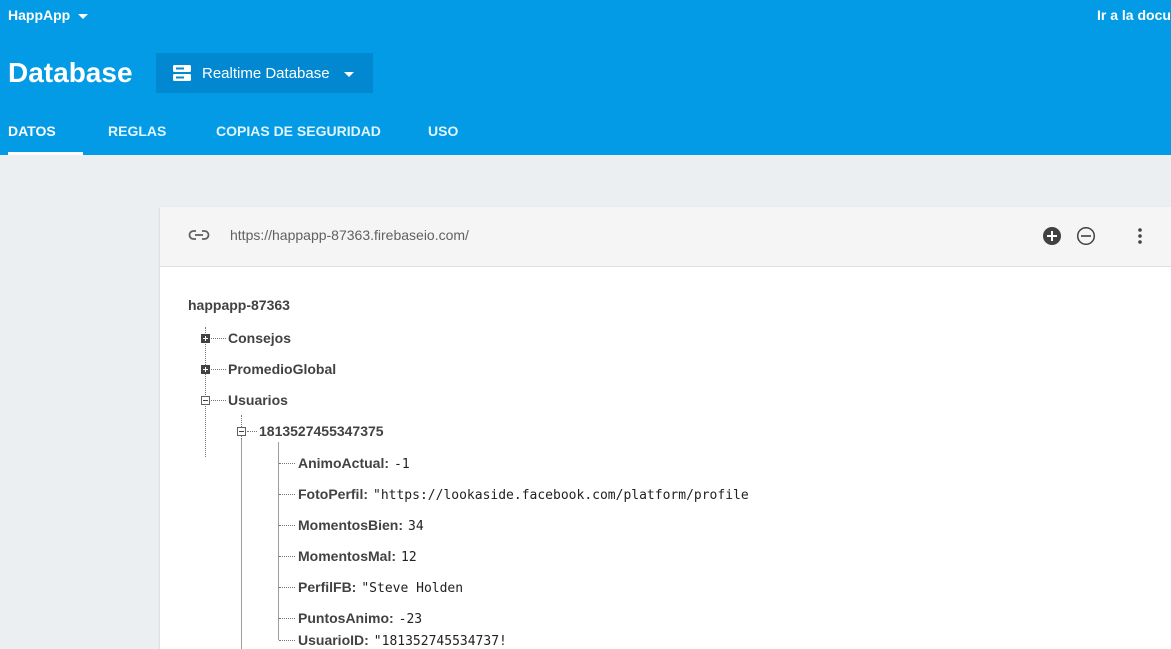 The width and height of the screenshot is (1171, 649). Describe the element at coordinates (333, 494) in the screenshot. I see `field-key: FotoPerfil:` at that location.